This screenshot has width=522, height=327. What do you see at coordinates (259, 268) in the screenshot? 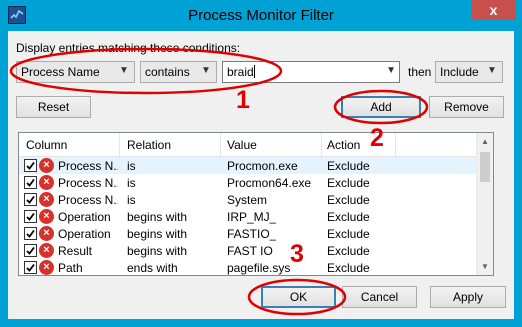
I see `cell-value: pagefile.sys` at bounding box center [259, 268].